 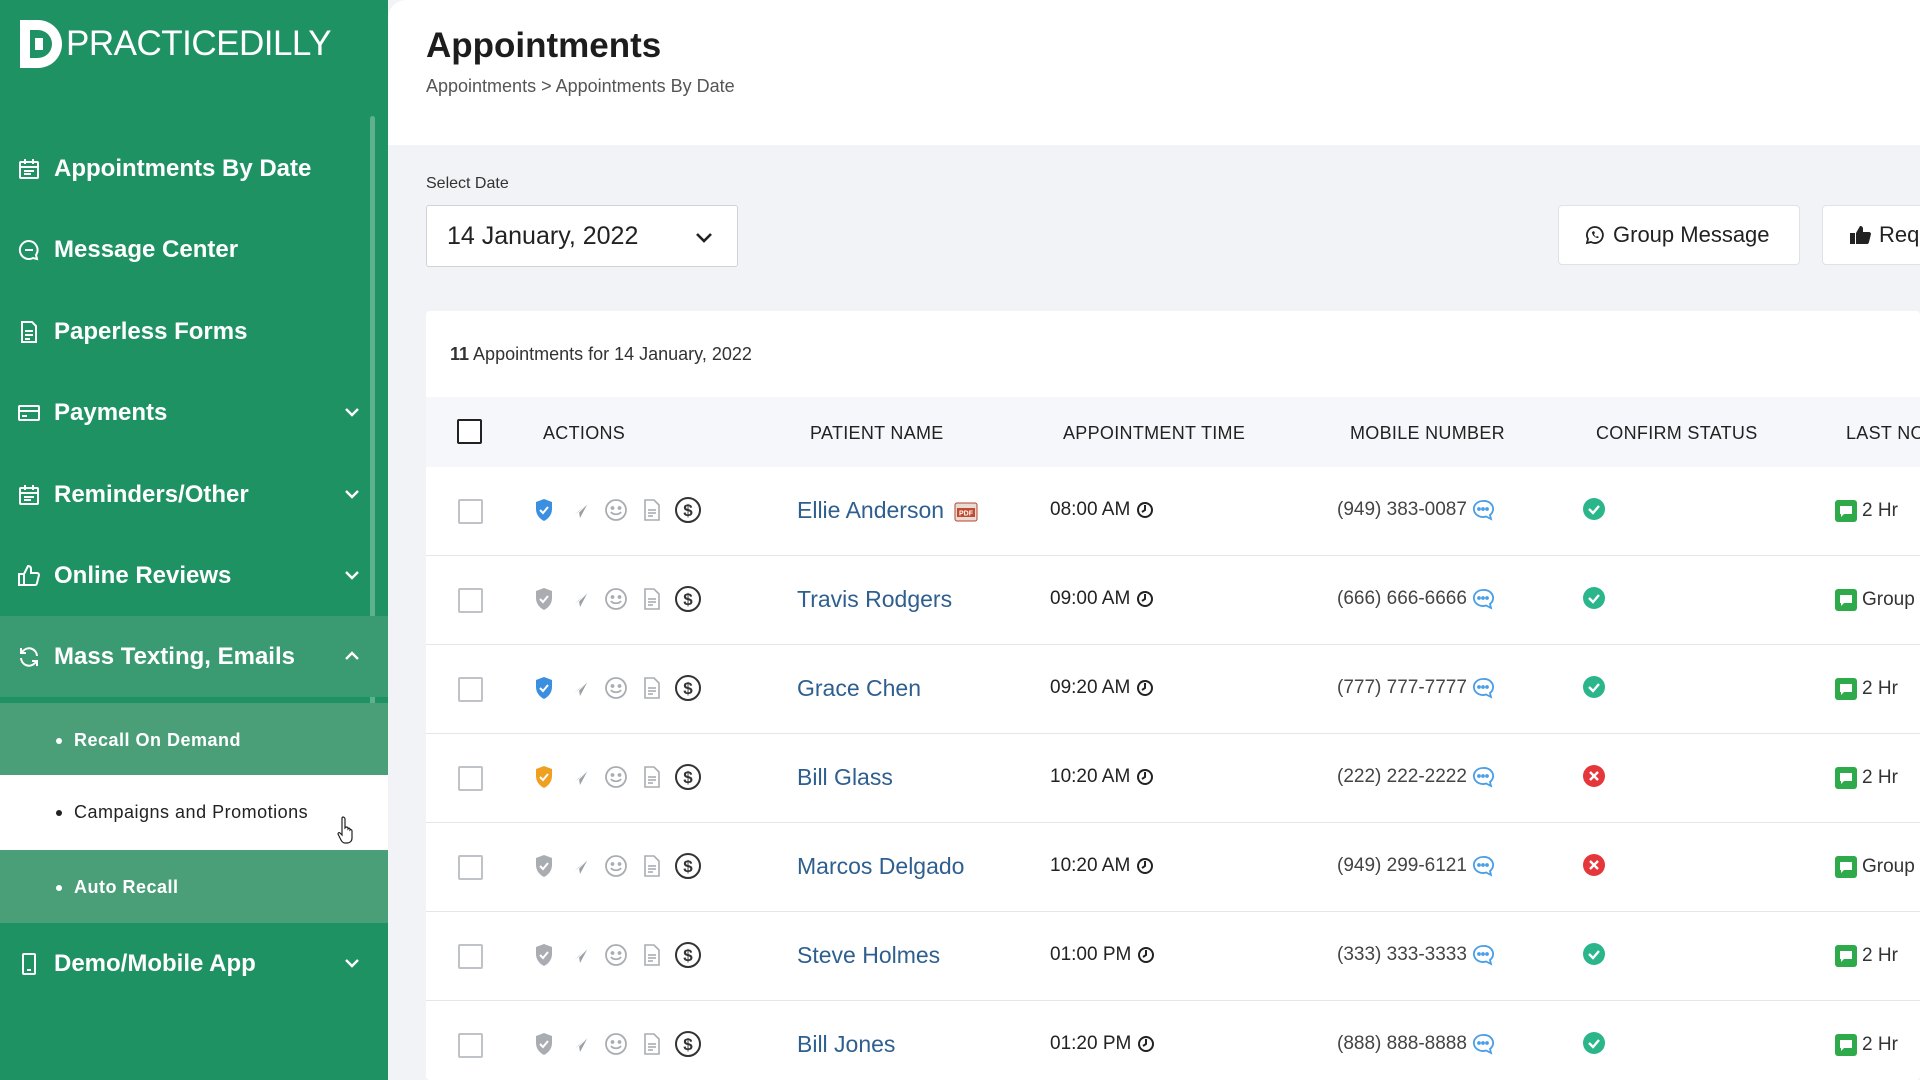 What do you see at coordinates (1402, 1043) in the screenshot?
I see `mobile-number-value: (888) 888-8888` at bounding box center [1402, 1043].